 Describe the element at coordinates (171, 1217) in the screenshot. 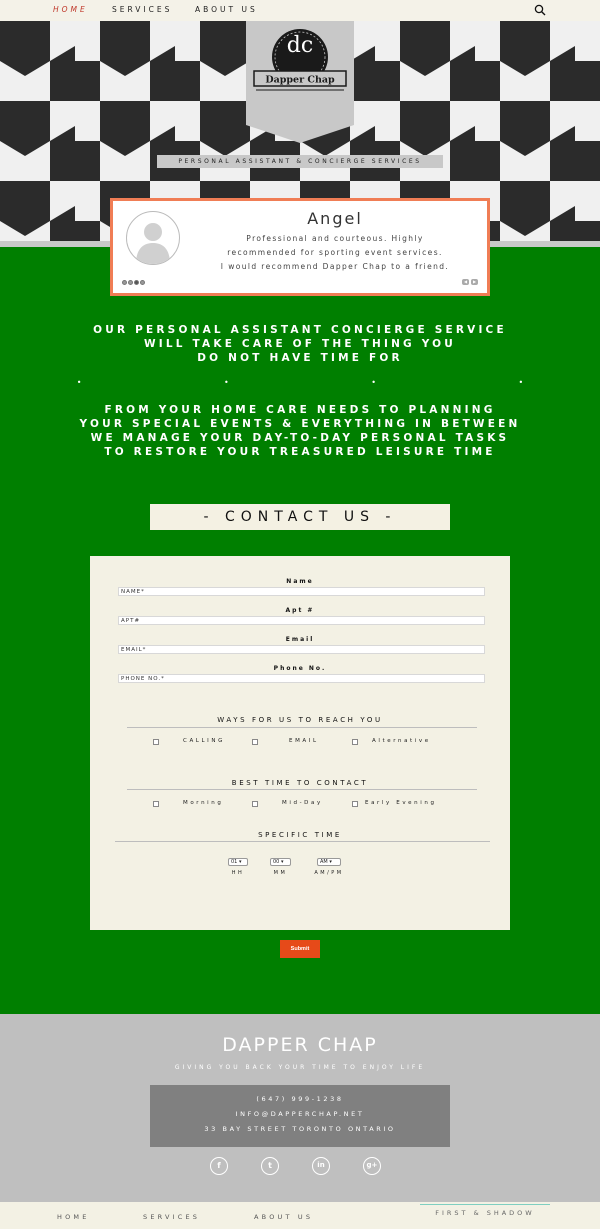

I see `bottom-nav-services-link: SERVICES` at that location.